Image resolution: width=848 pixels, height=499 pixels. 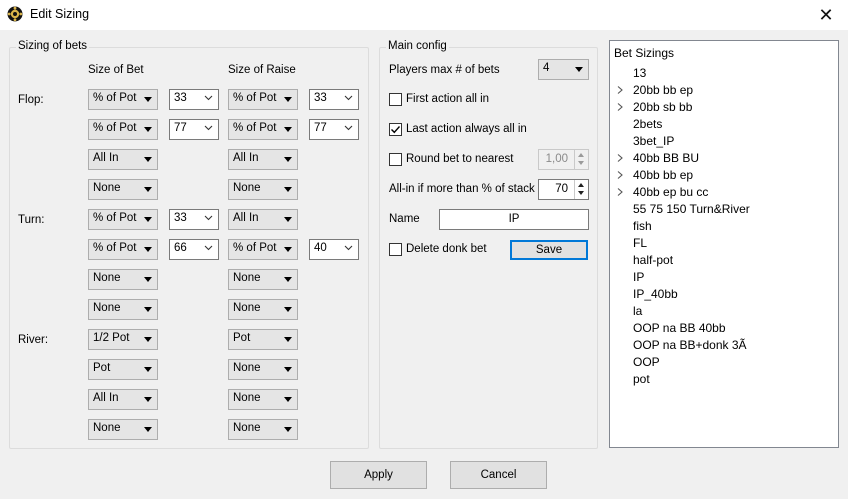 I want to click on bet-sizings-header: Bet Sizings, so click(x=644, y=53).